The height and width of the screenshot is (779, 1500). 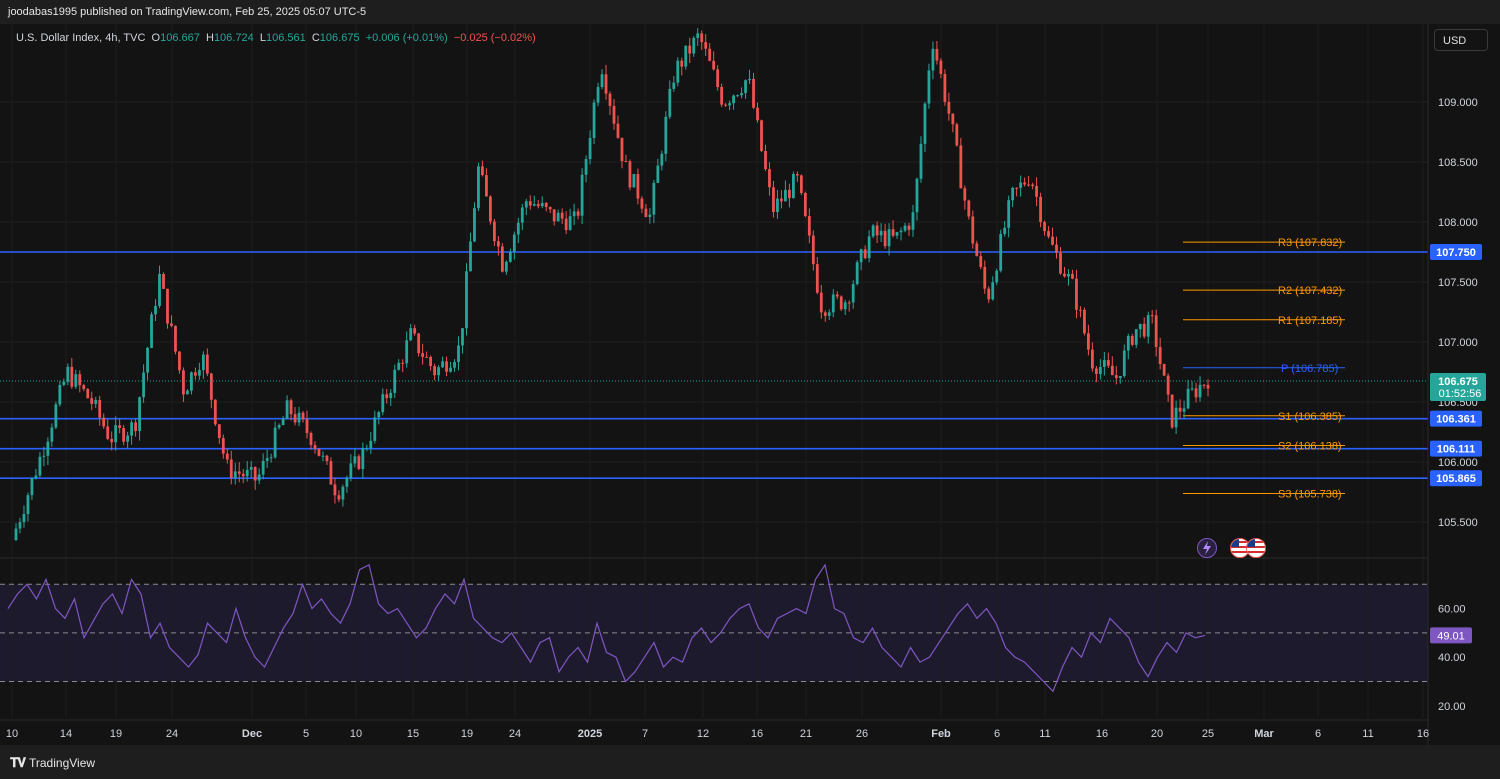 I want to click on price-tick-label: 107.500, so click(x=1458, y=283).